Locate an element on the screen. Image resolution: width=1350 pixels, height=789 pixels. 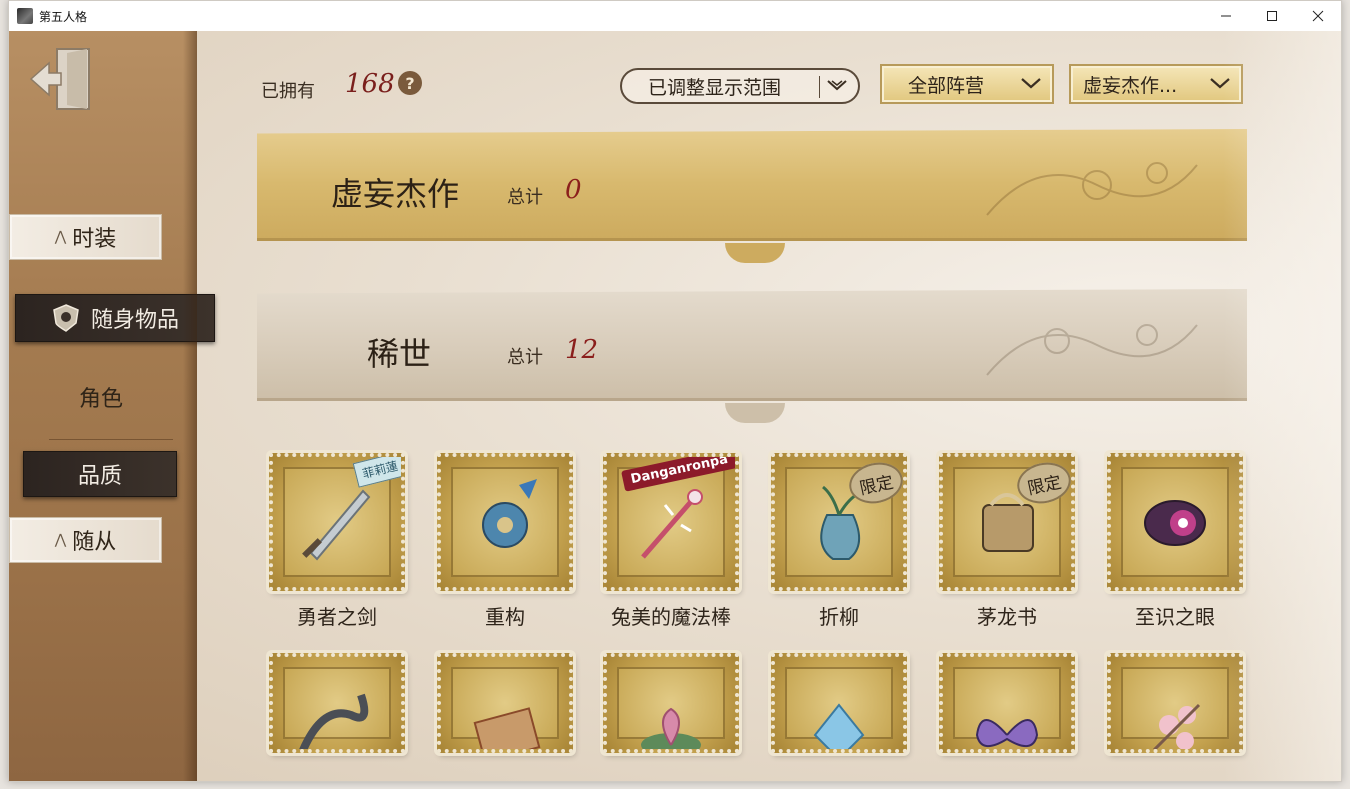
display-range-dropdown: 已调整显示范围 is located at coordinates (740, 86).